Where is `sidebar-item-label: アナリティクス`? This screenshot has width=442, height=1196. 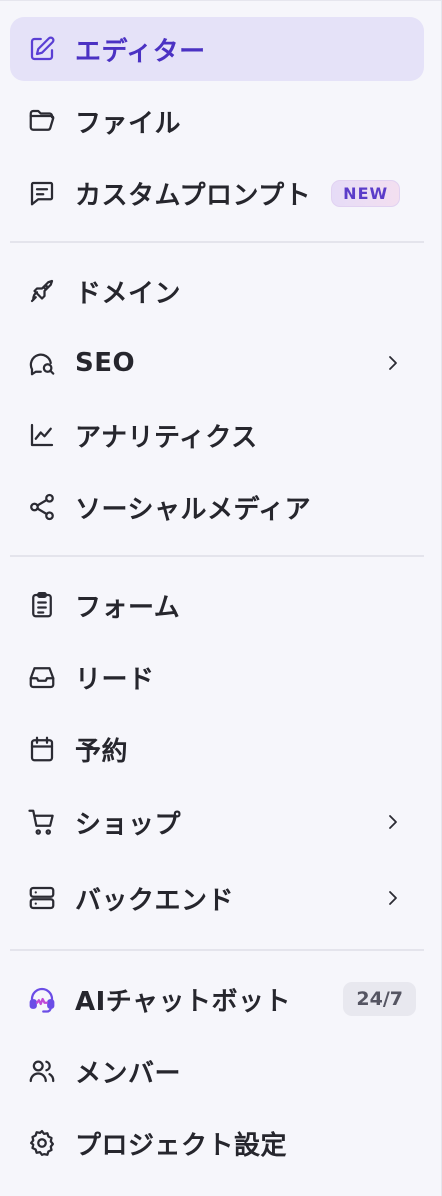 sidebar-item-label: アナリティクス is located at coordinates (166, 437).